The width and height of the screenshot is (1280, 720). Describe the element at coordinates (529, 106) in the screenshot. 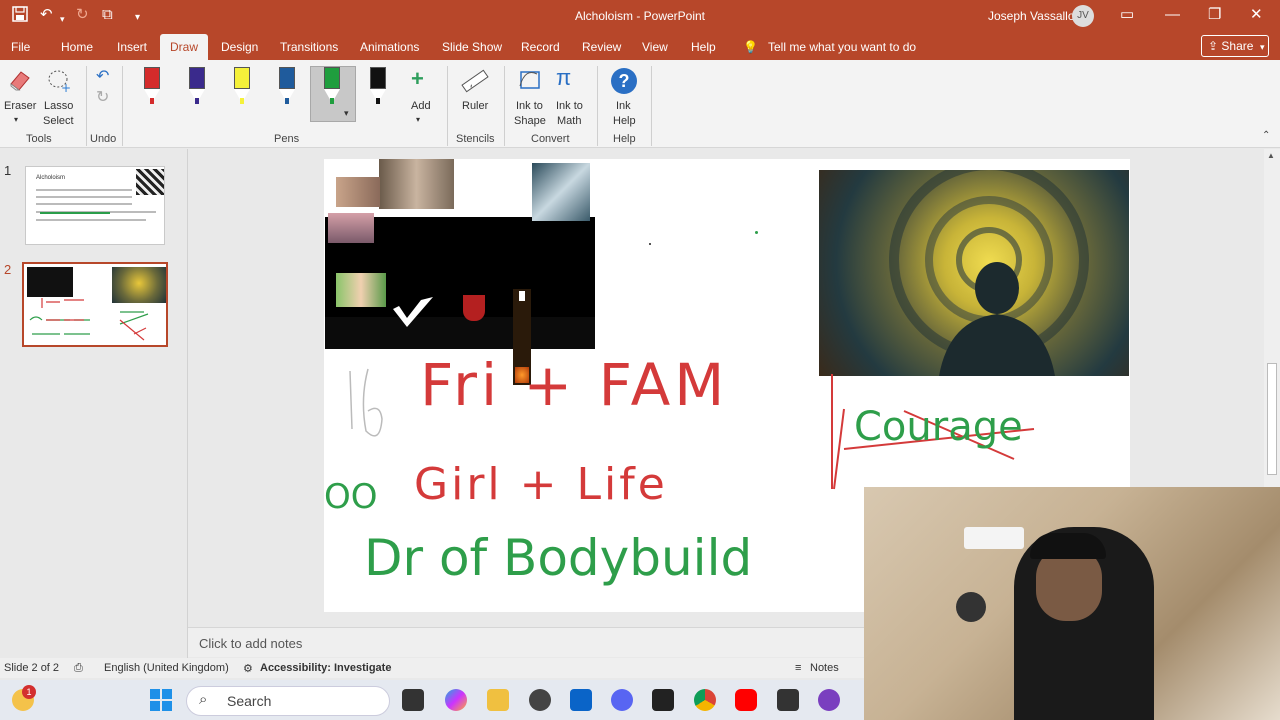

I see `ink-to-shape-label-1: Ink to` at that location.